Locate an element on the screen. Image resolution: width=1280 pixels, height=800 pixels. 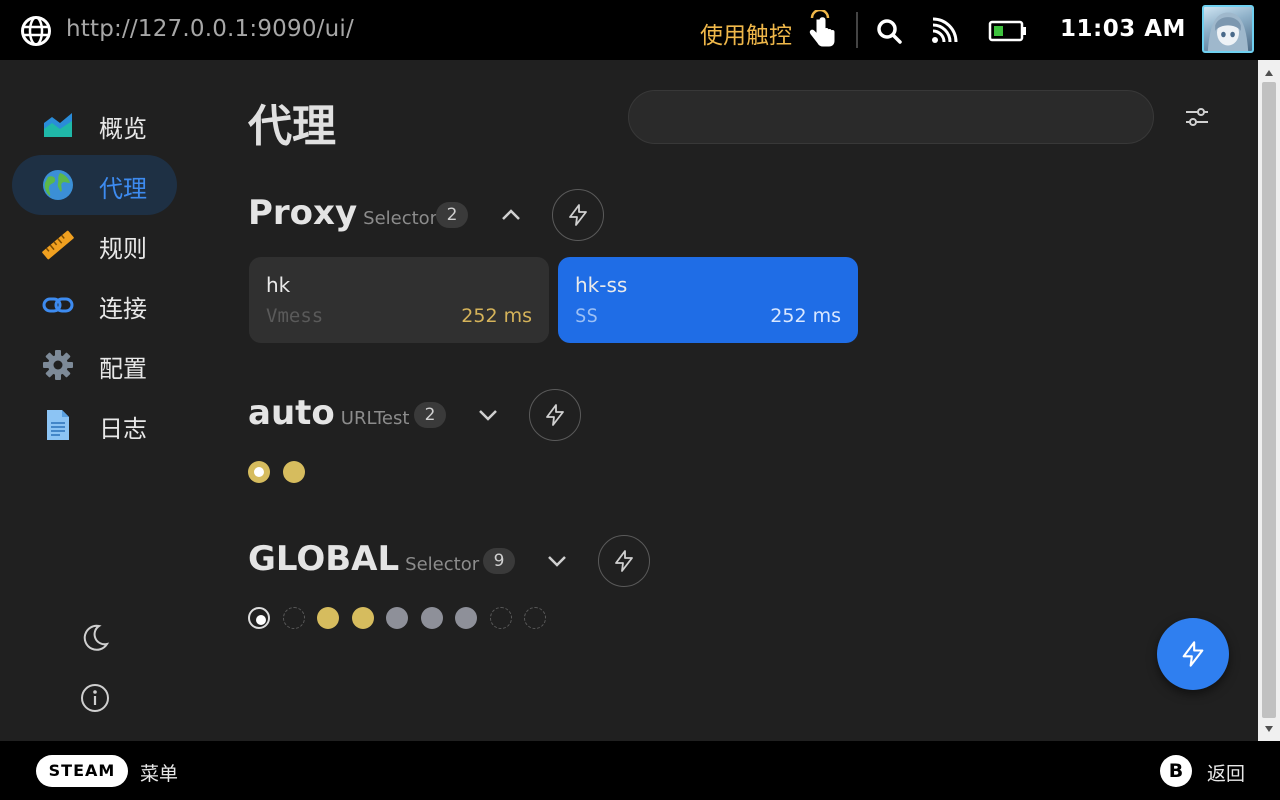
steam-button: STEAM is located at coordinates (82, 771).